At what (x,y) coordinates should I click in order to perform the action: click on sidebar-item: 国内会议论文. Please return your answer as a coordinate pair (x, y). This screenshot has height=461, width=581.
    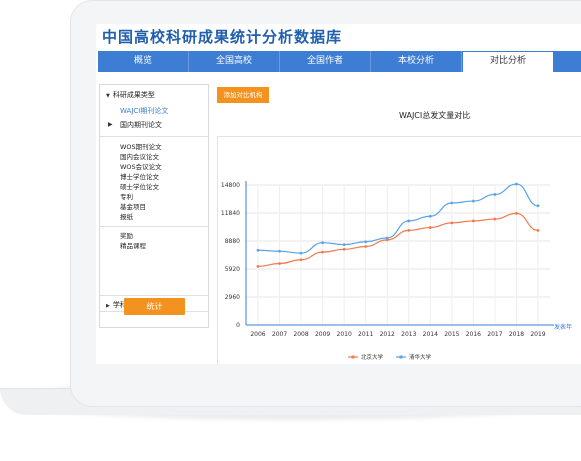
    Looking at the image, I should click on (164, 157).